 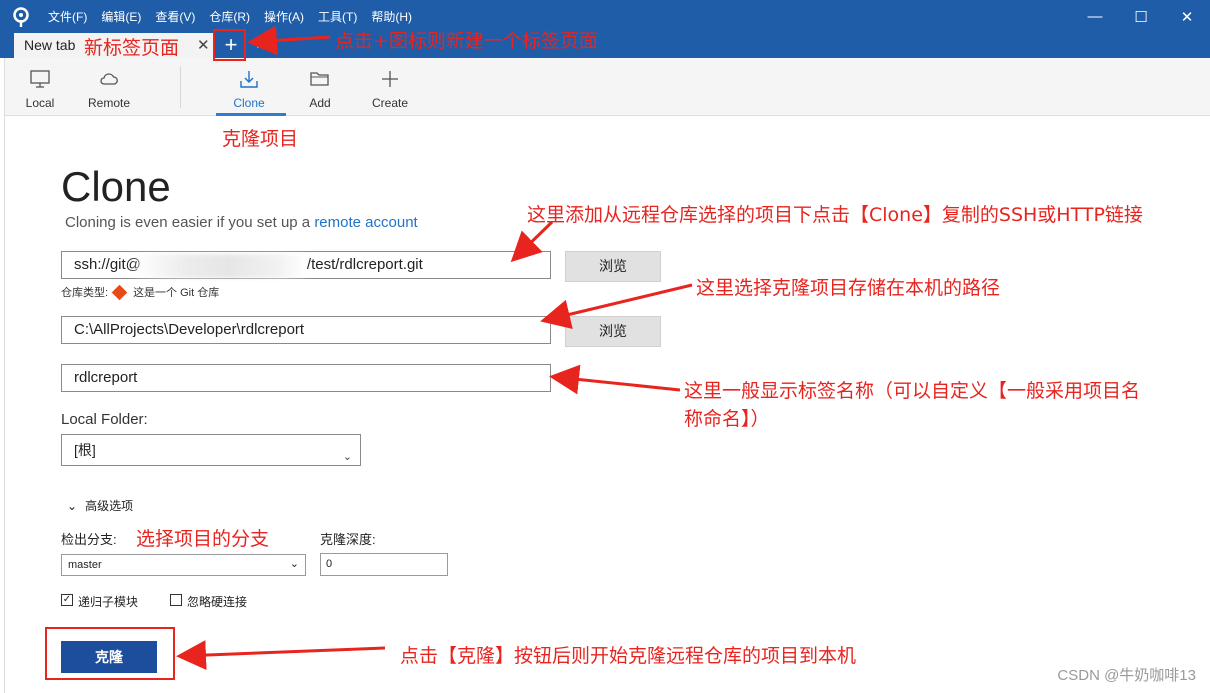 I want to click on recursive-submodules-checkbox: ✓, so click(x=67, y=600).